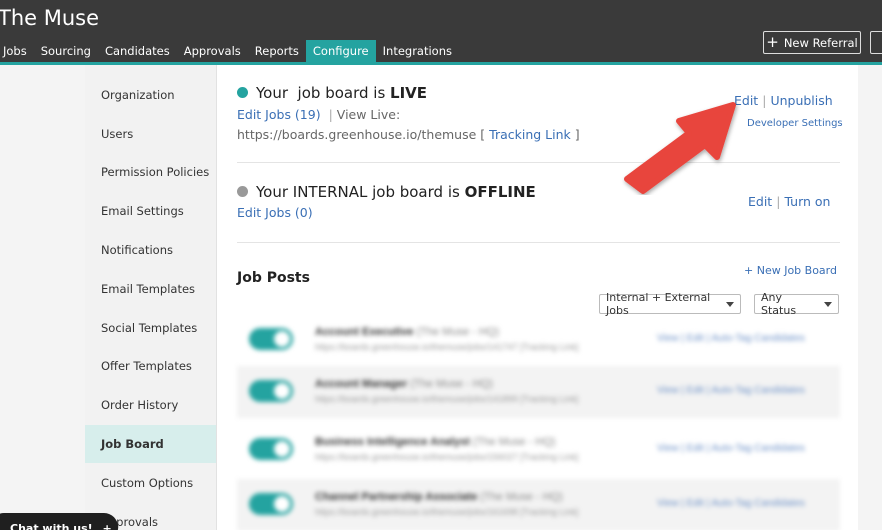 This screenshot has width=882, height=530. What do you see at coordinates (137, 51) in the screenshot?
I see `nav-candidates: Candidates` at bounding box center [137, 51].